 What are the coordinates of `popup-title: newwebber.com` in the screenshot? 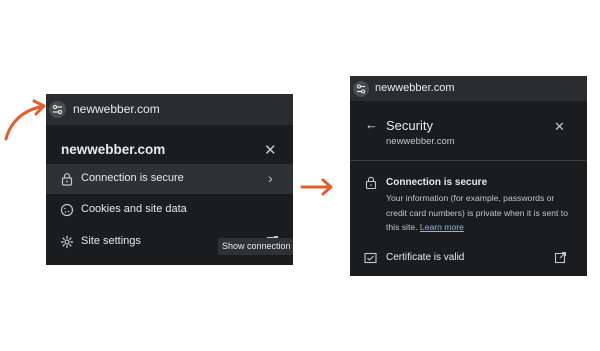 It's located at (113, 149).